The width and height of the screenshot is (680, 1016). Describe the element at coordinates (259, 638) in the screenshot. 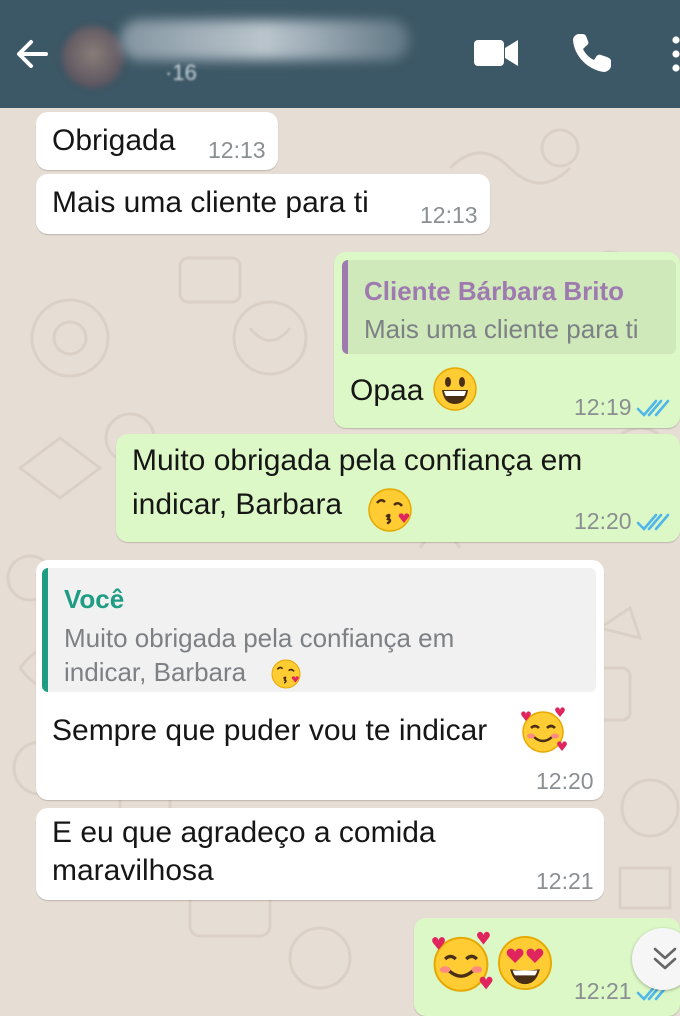

I see `quoted-text-line: Muito obrigada pela confiança em` at that location.